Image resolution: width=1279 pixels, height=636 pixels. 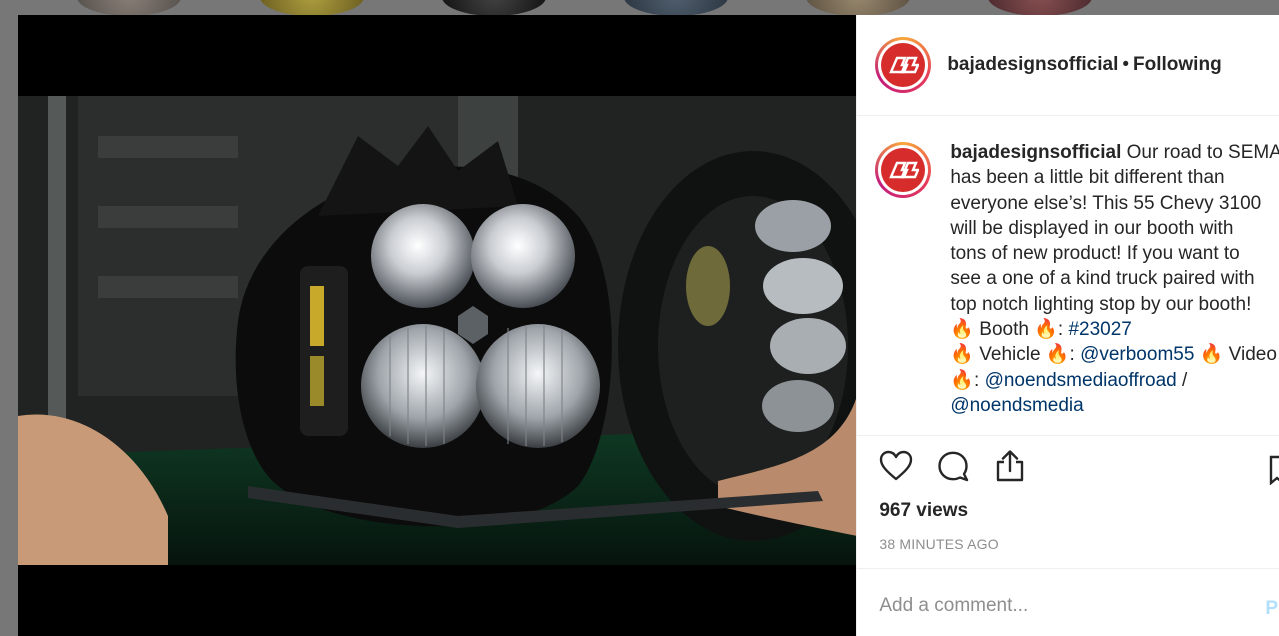 What do you see at coordinates (1081, 380) in the screenshot?
I see `mention-link: @noendsmediaoffroad` at bounding box center [1081, 380].